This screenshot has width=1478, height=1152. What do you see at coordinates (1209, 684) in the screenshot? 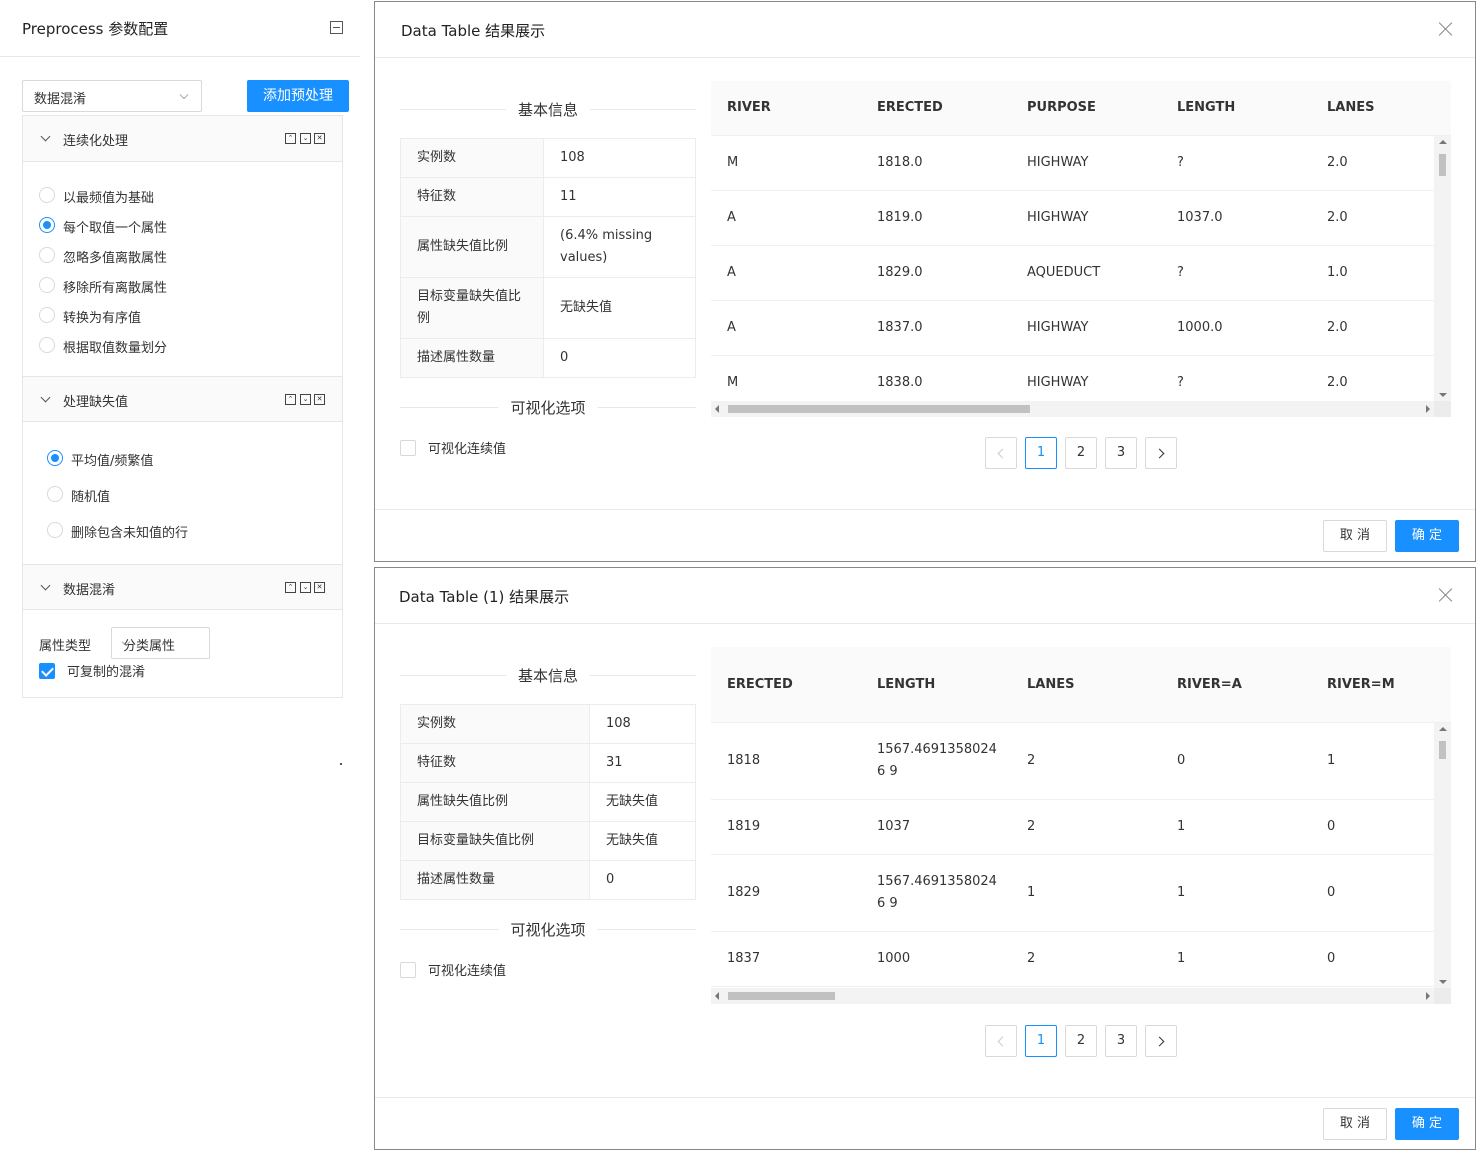
I see `column-header: RIVER=A` at bounding box center [1209, 684].